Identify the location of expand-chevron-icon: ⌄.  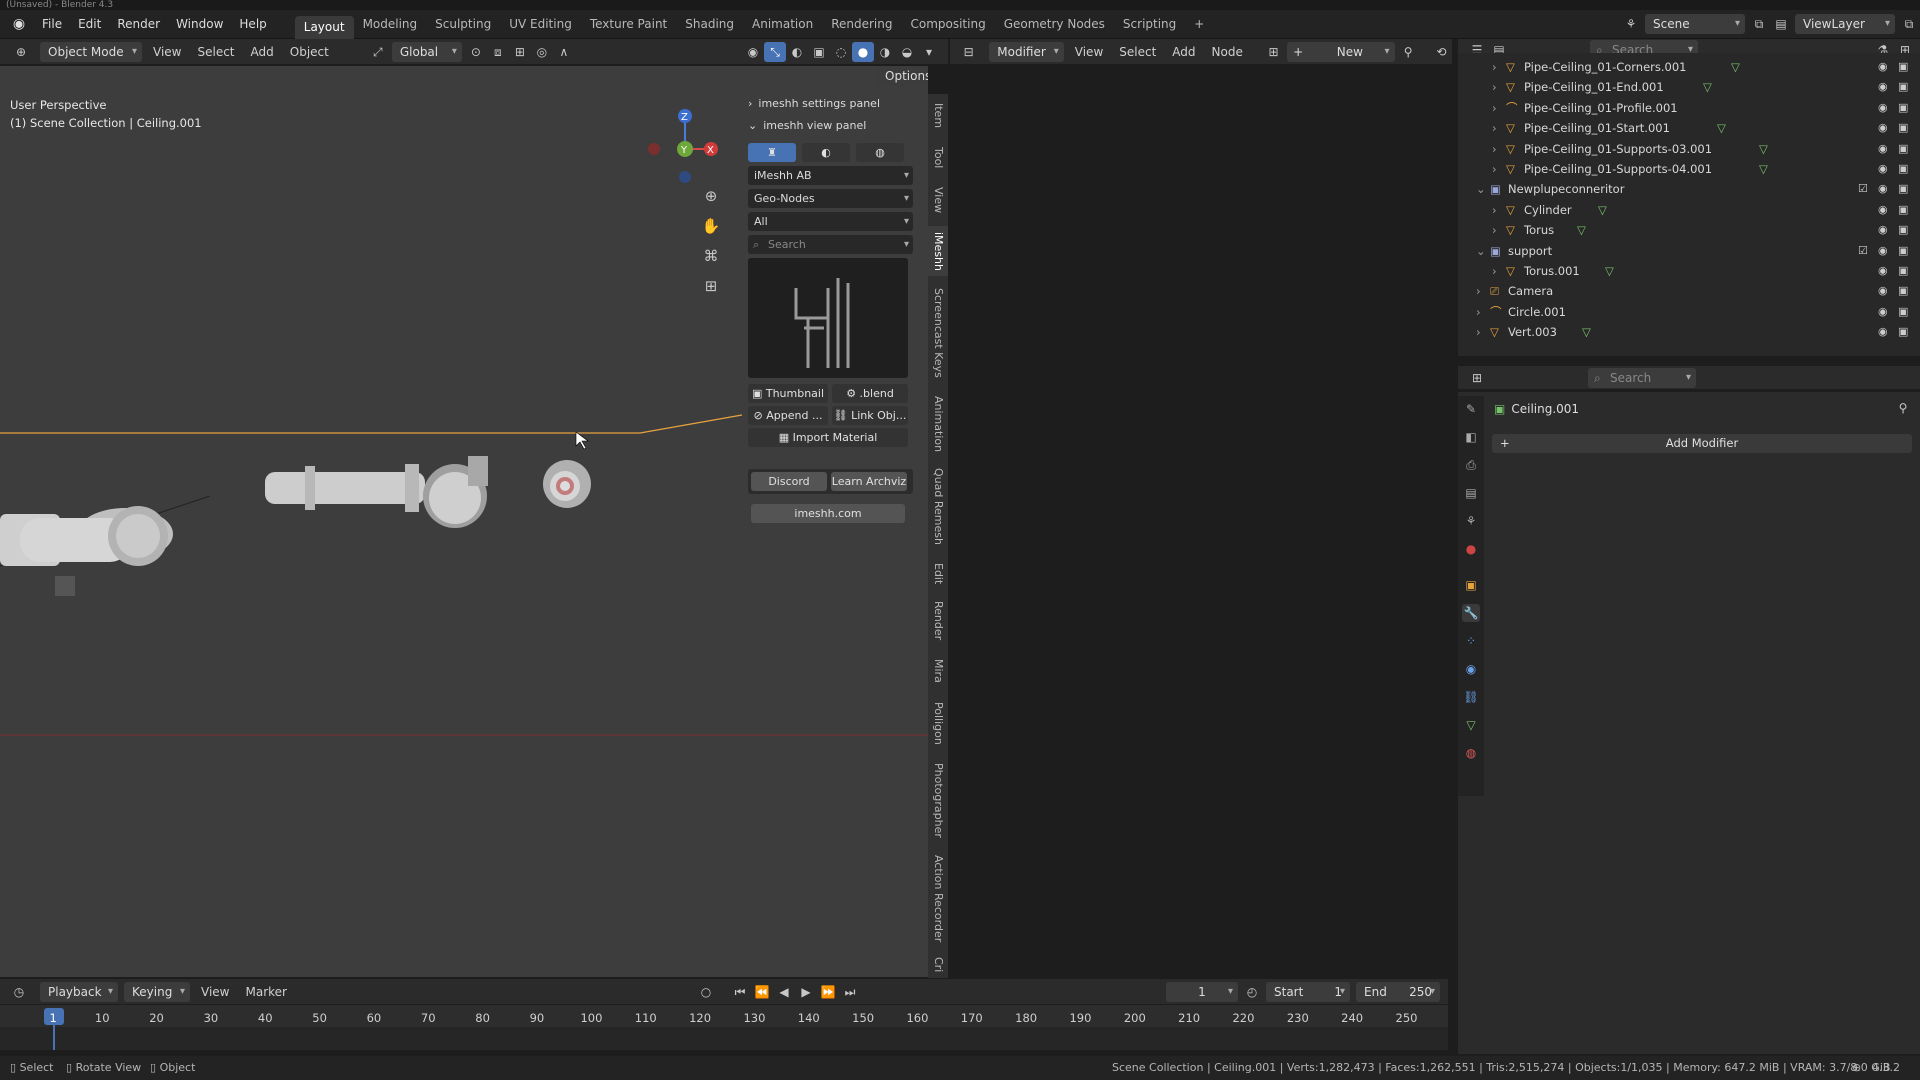
(1481, 189).